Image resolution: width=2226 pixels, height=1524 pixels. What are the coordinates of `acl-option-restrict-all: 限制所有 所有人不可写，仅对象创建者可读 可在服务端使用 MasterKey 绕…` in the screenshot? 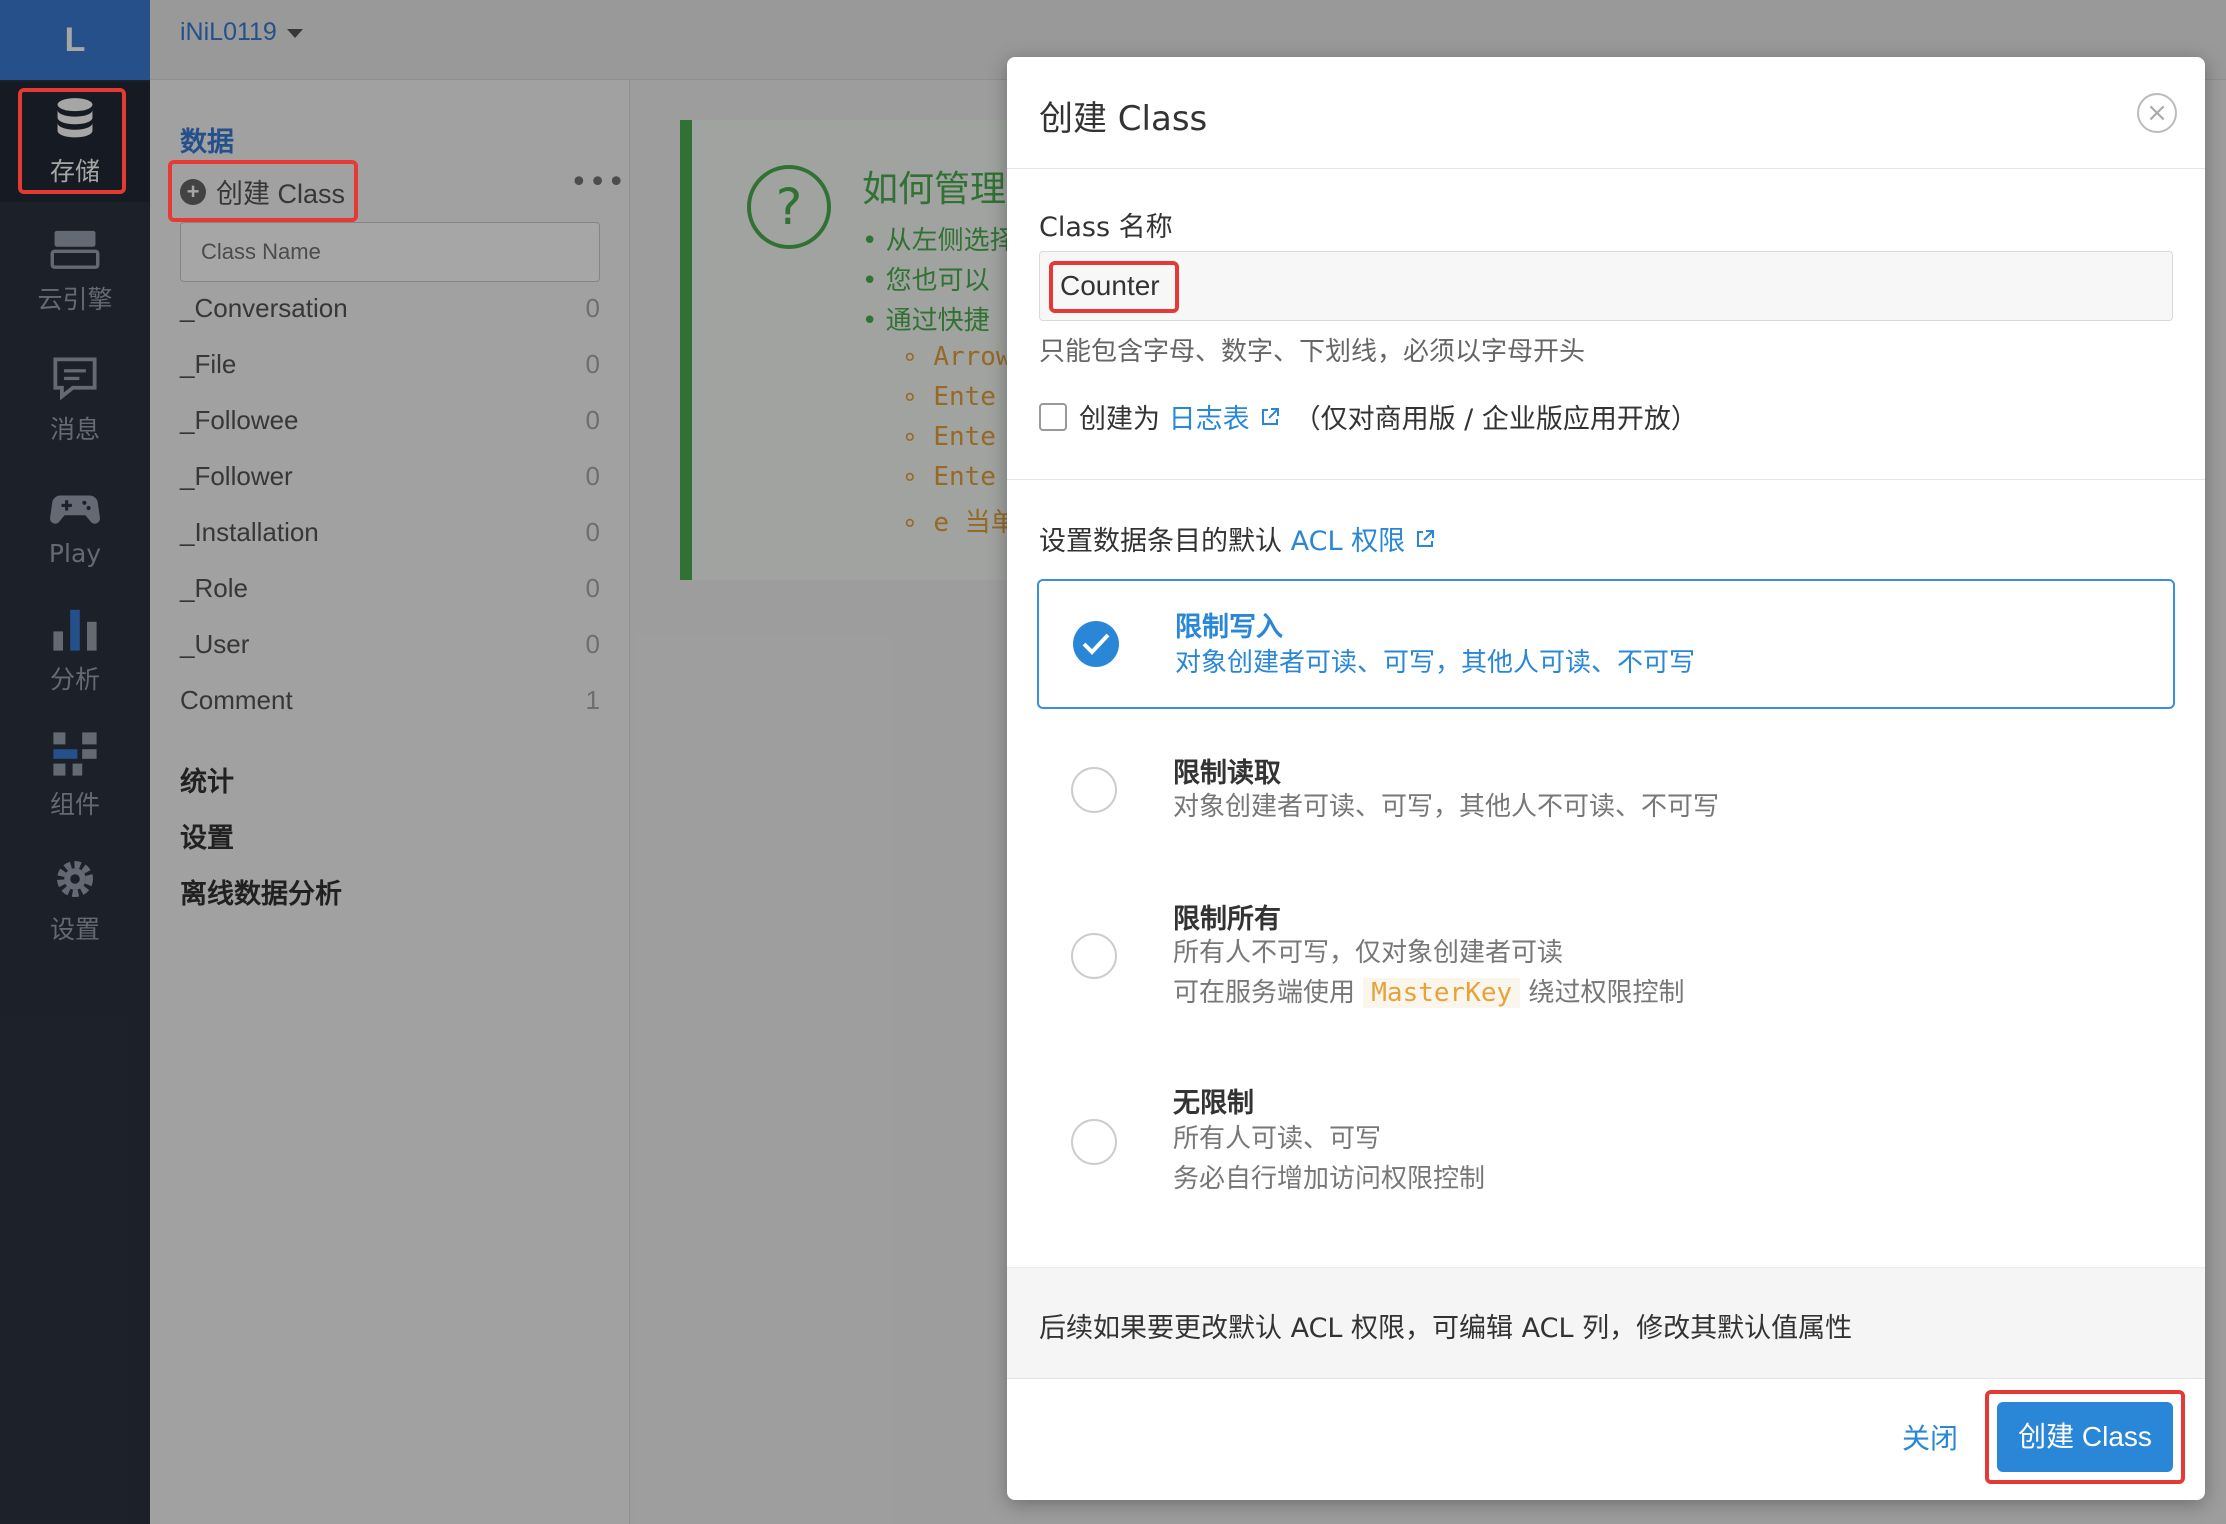 It's located at (1606, 956).